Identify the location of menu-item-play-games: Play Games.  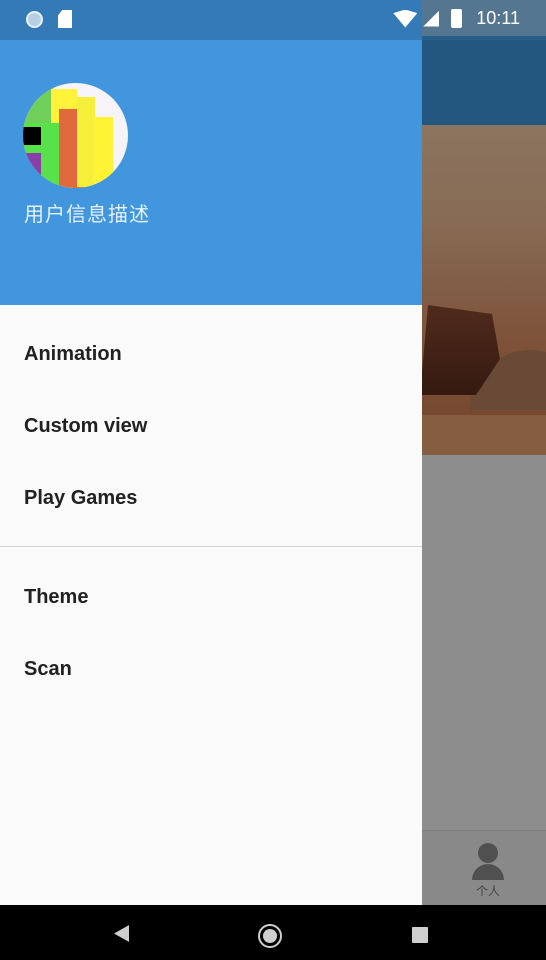
(211, 498).